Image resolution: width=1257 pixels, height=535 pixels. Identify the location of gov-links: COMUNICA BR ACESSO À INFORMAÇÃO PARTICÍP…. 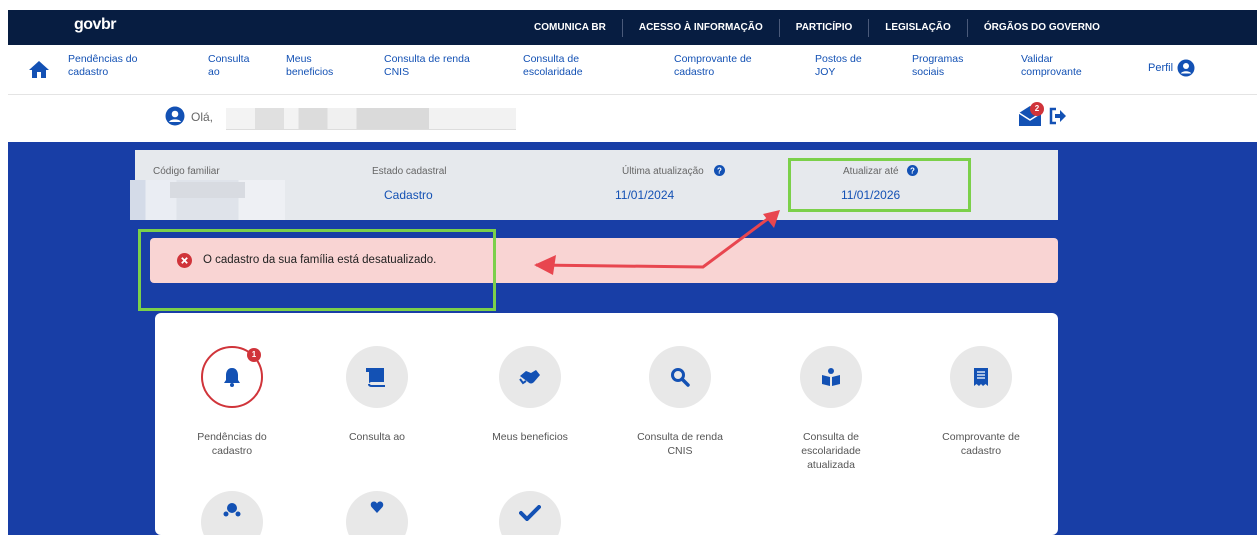
(817, 27).